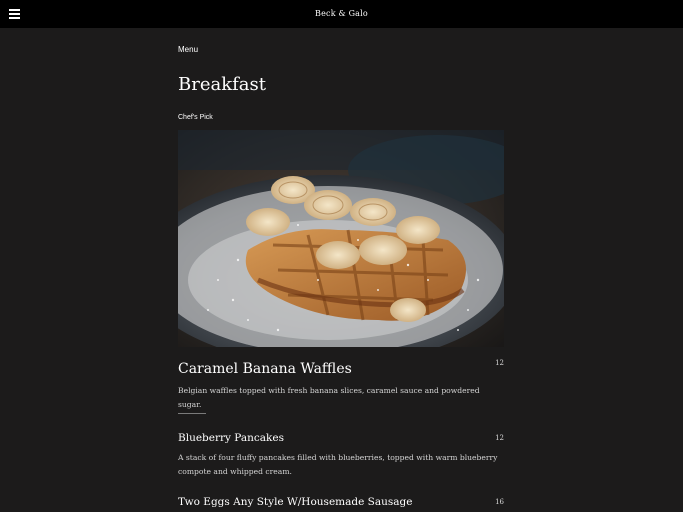 The width and height of the screenshot is (683, 512). I want to click on item-name-caramel-banana-waffles: Caramel Banana Waffles, so click(265, 369).